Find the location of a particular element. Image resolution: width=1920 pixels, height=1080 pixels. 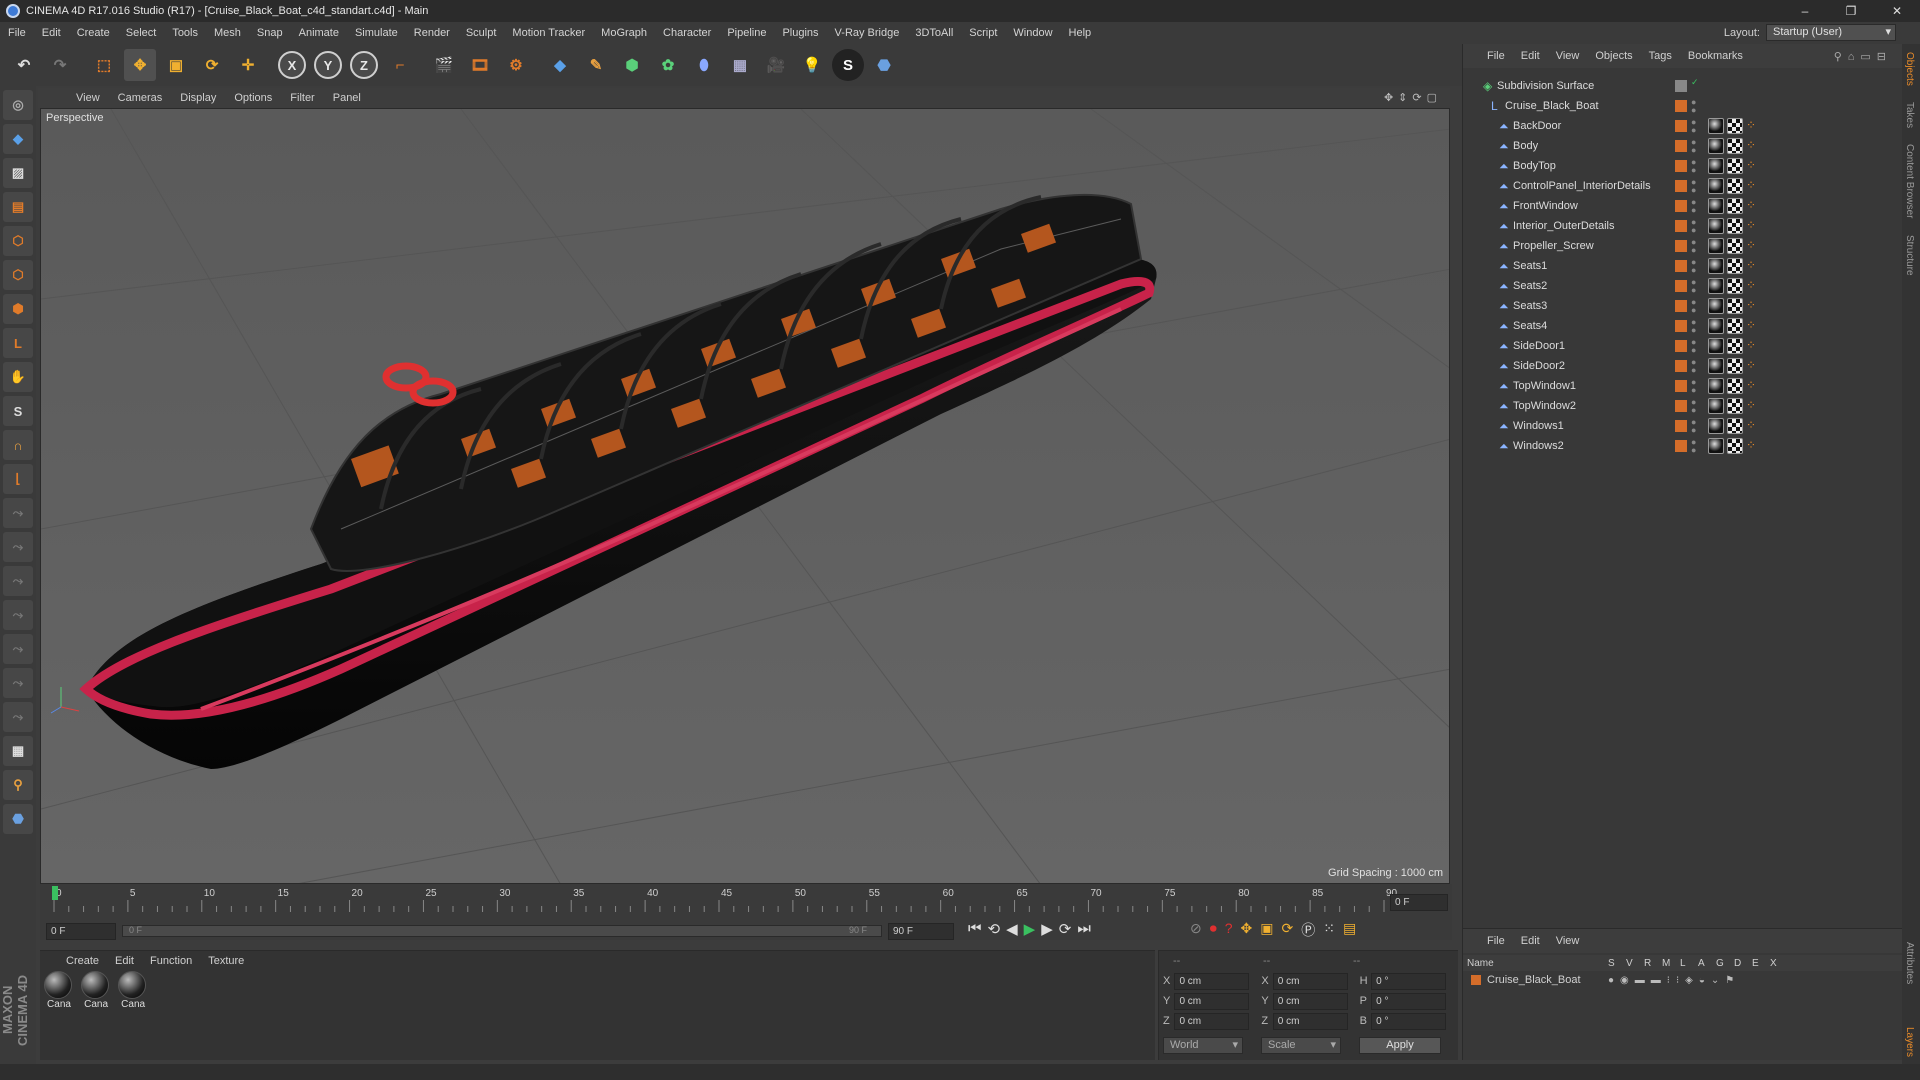

object-tree-item: ⏶ Body ● ● ⁘ is located at coordinates (1683, 146).